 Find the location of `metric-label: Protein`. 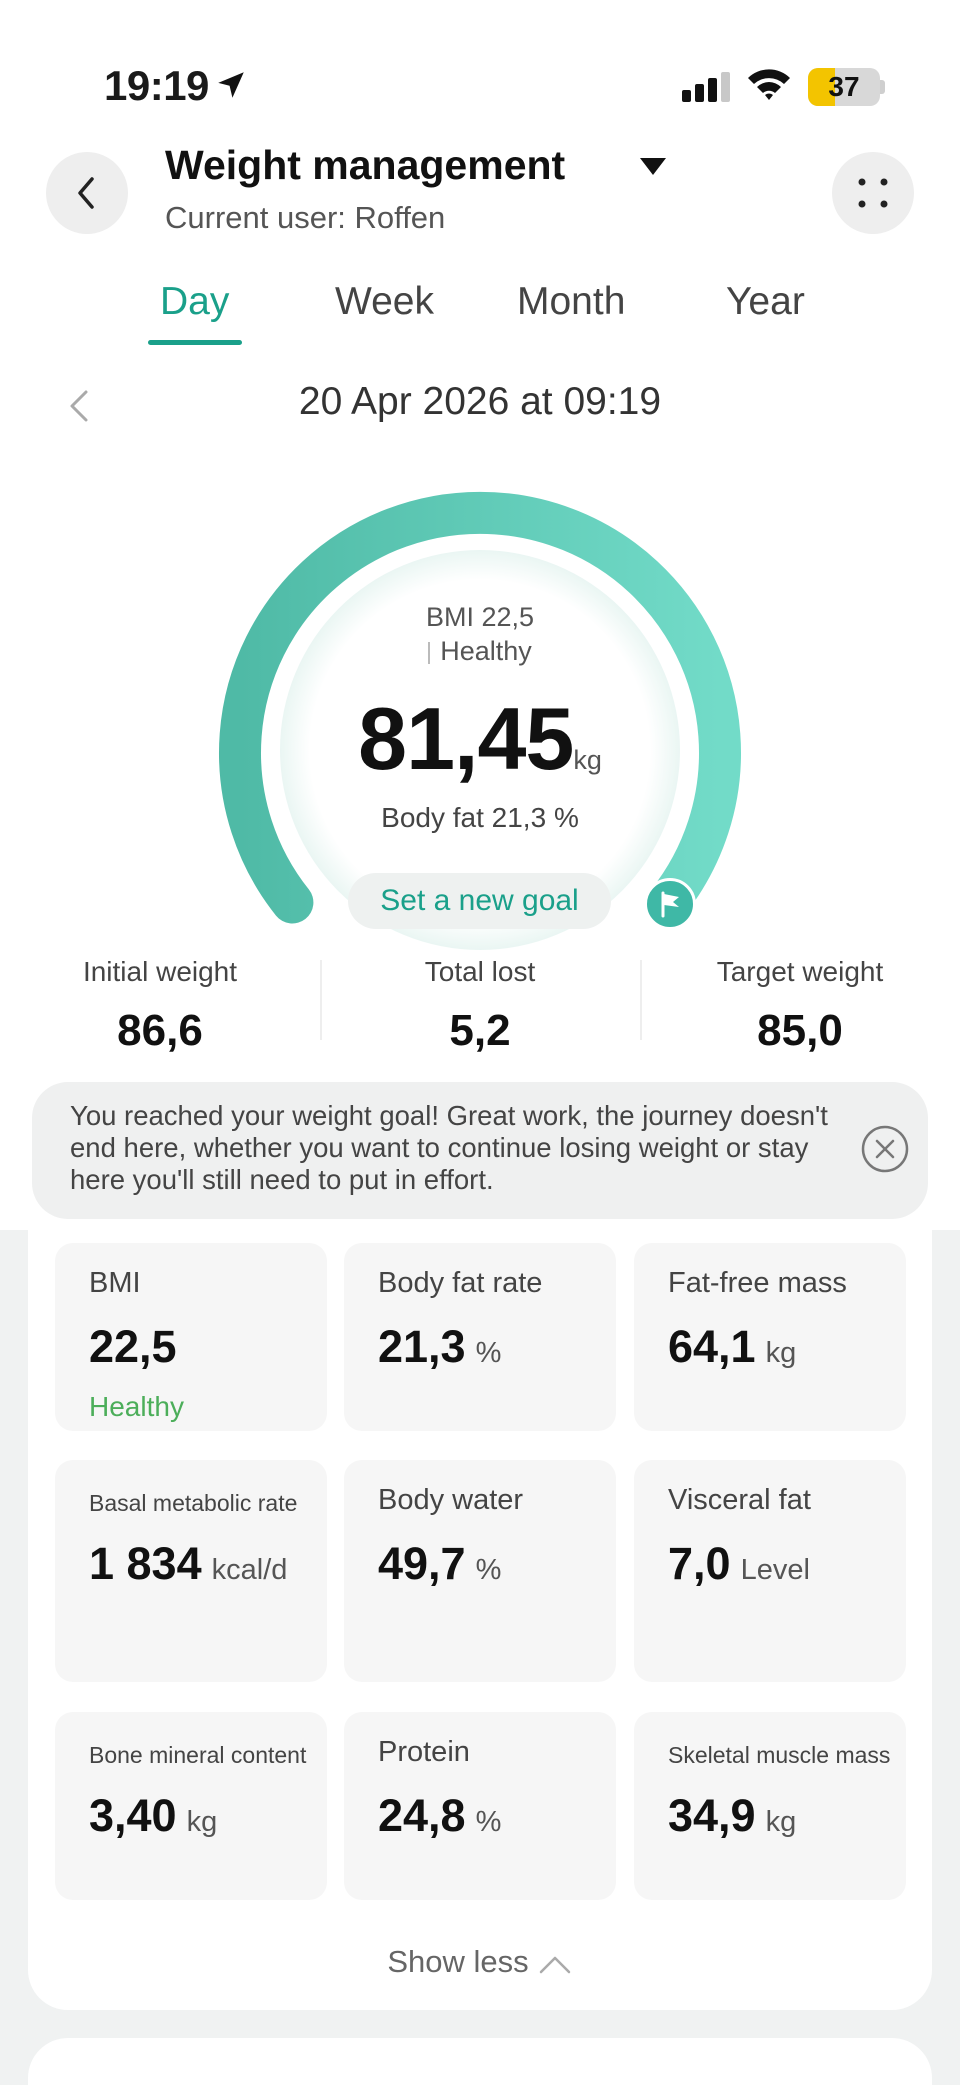

metric-label: Protein is located at coordinates (424, 1752).